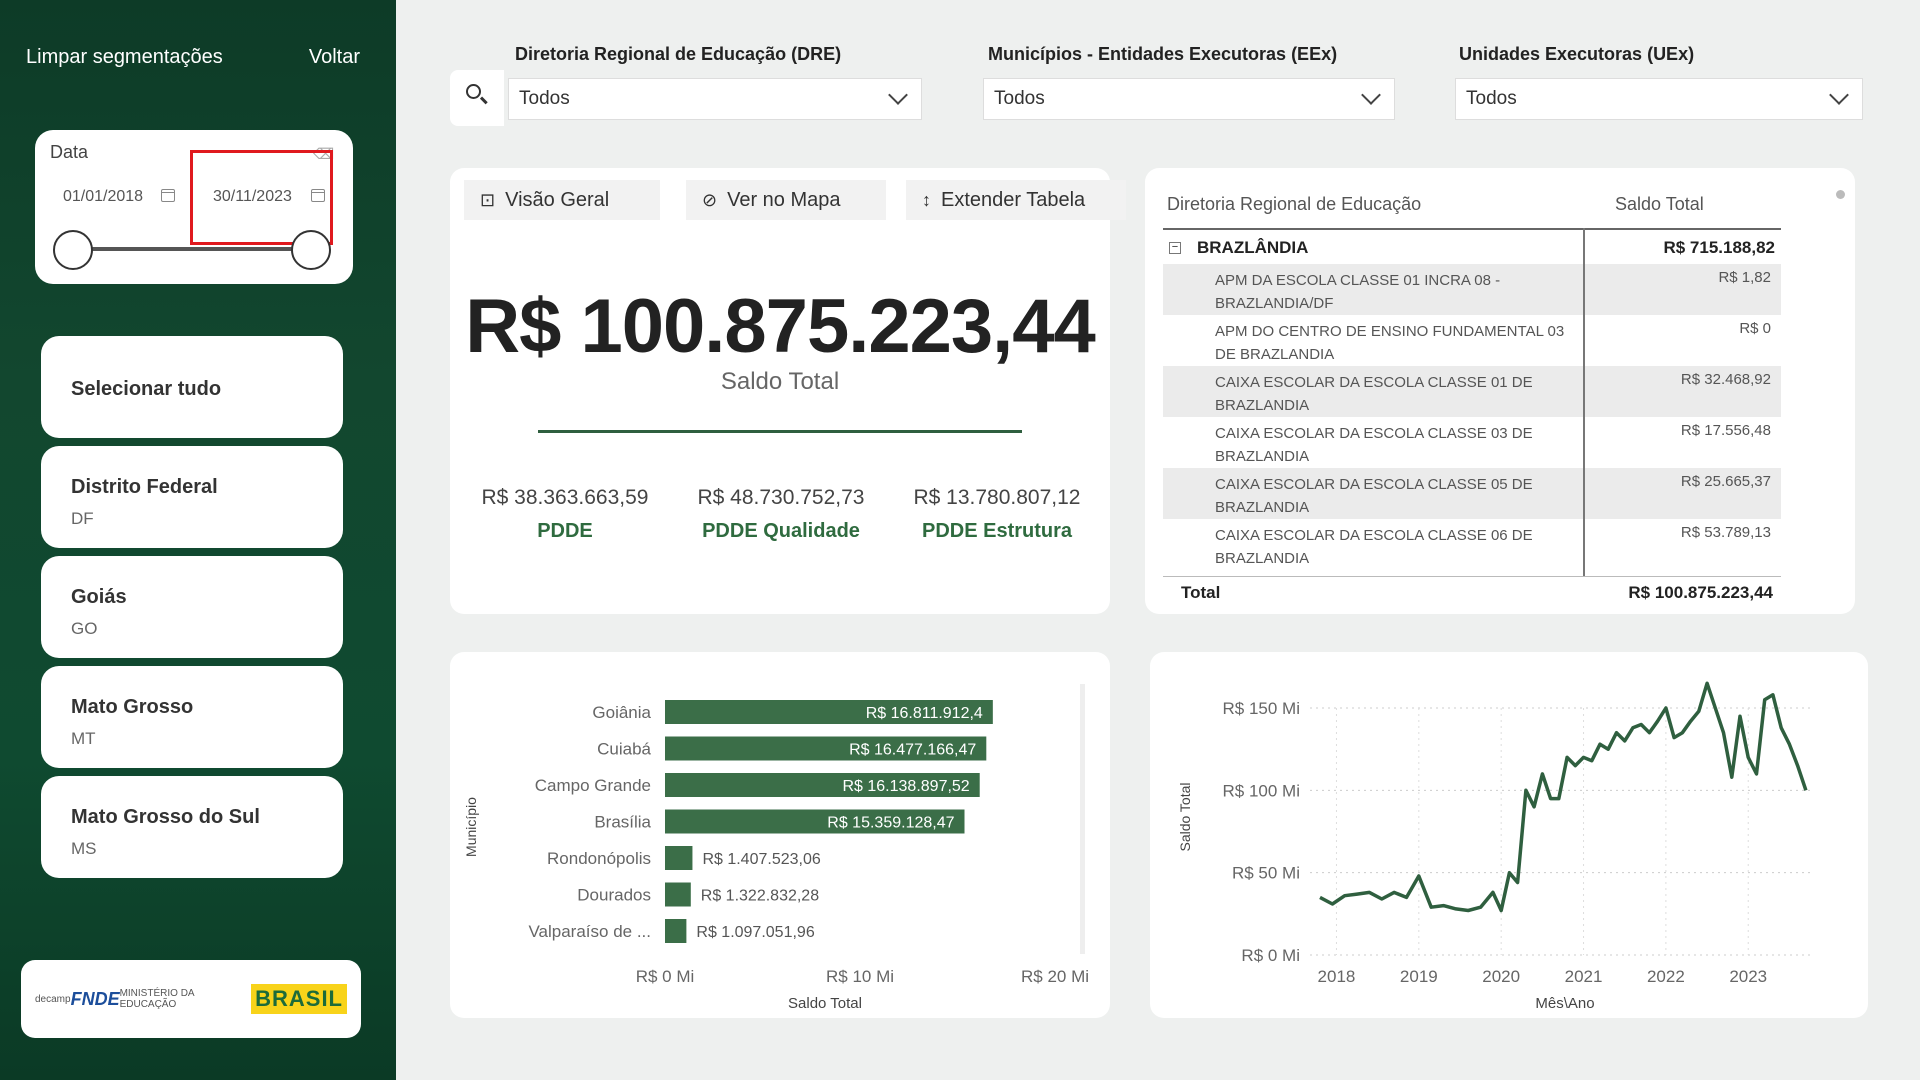 This screenshot has height=1080, width=1920. I want to click on search-icon, so click(473, 91).